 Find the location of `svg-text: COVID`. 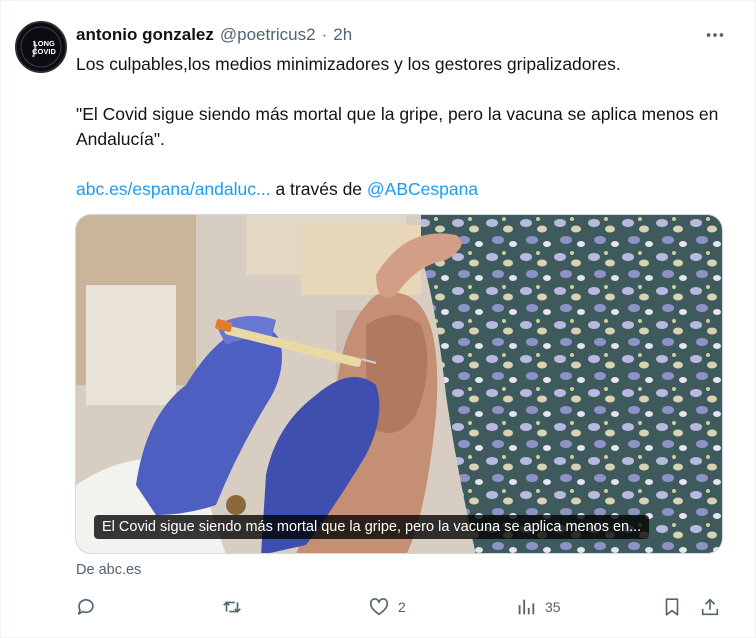

svg-text: COVID is located at coordinates (44, 51).